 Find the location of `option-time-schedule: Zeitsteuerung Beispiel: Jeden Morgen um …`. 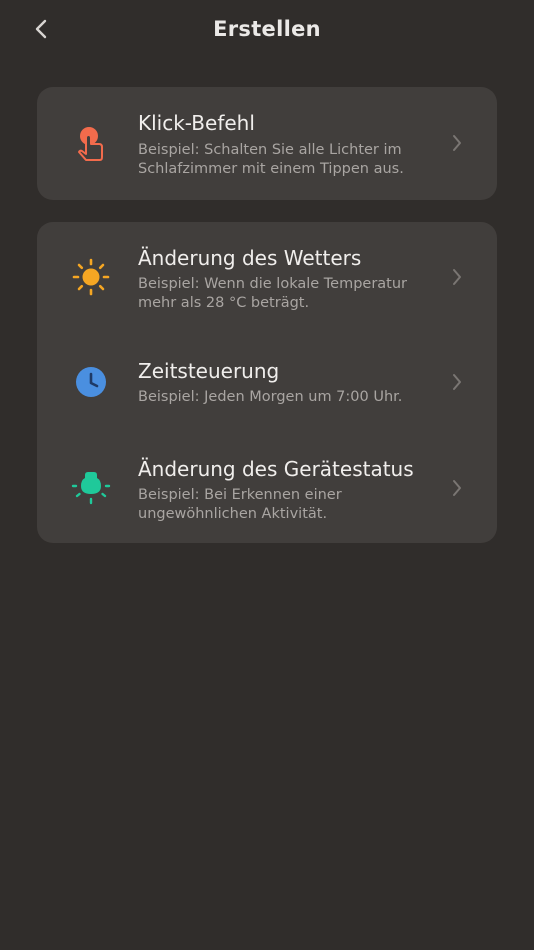

option-time-schedule: Zeitsteuerung Beispiel: Jeden Morgen um … is located at coordinates (267, 382).